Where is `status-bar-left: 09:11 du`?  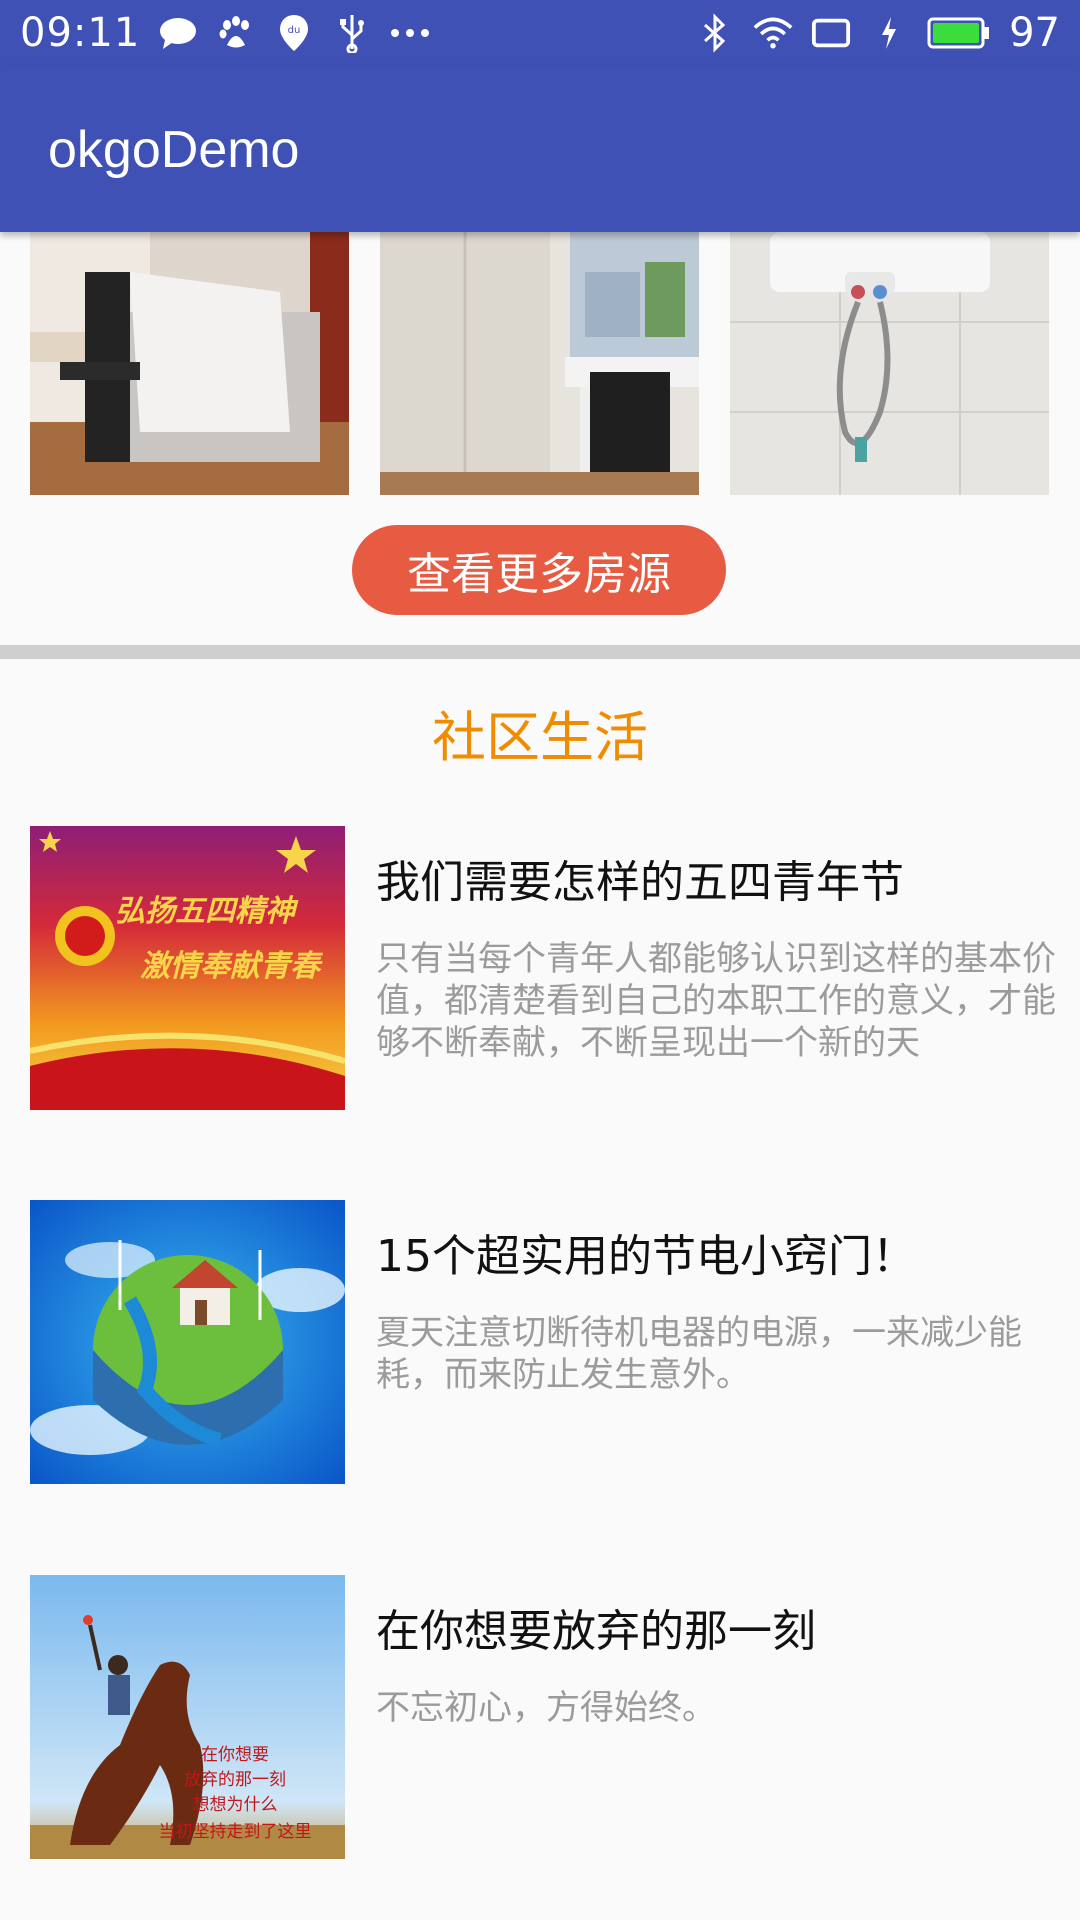 status-bar-left: 09:11 du is located at coordinates (225, 33).